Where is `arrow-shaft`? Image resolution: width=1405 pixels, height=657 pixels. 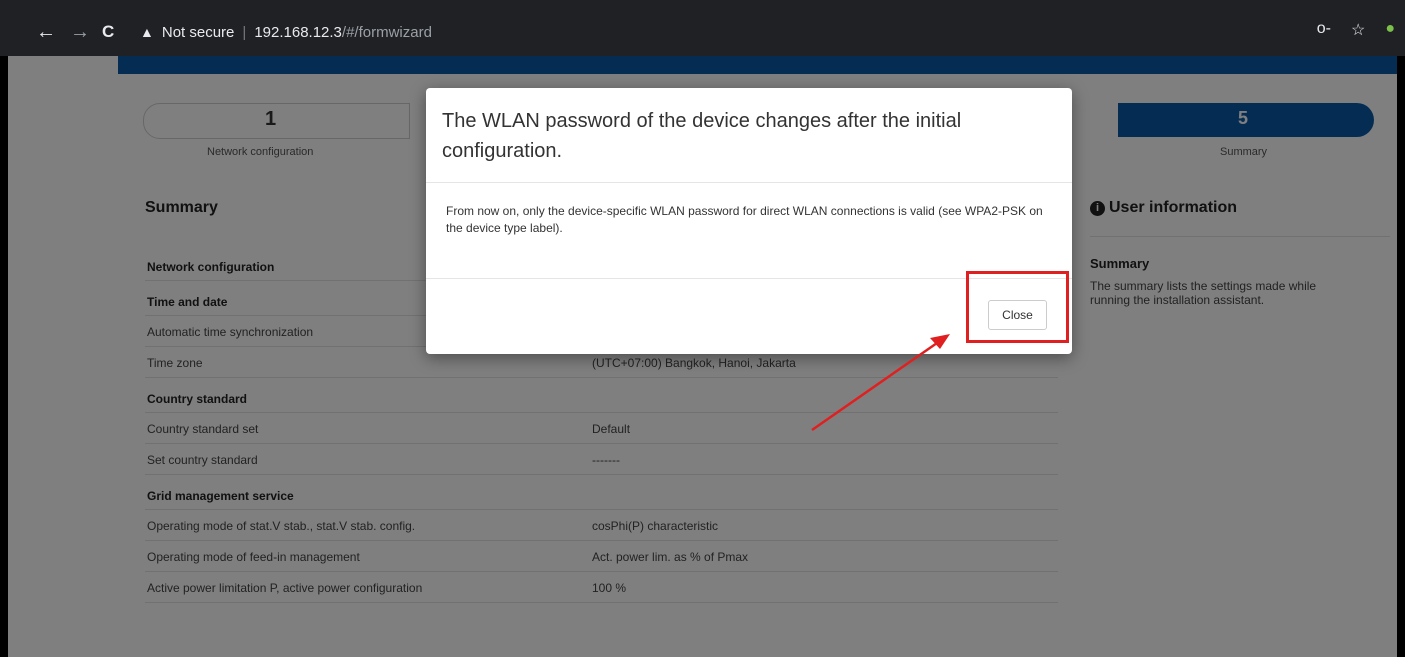
arrow-shaft is located at coordinates (874, 386).